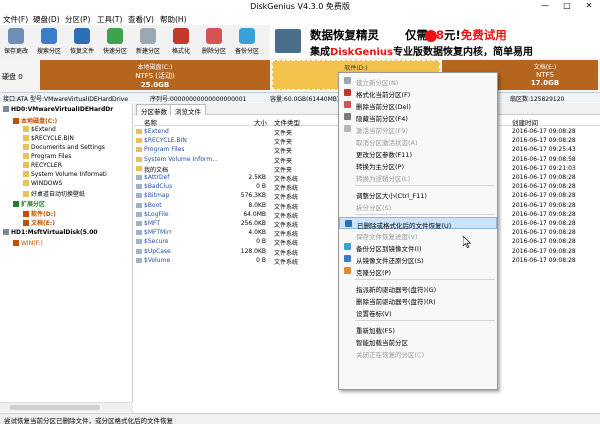 The image size is (600, 424). I want to click on tree-horizontal-scrollbar, so click(66, 407).